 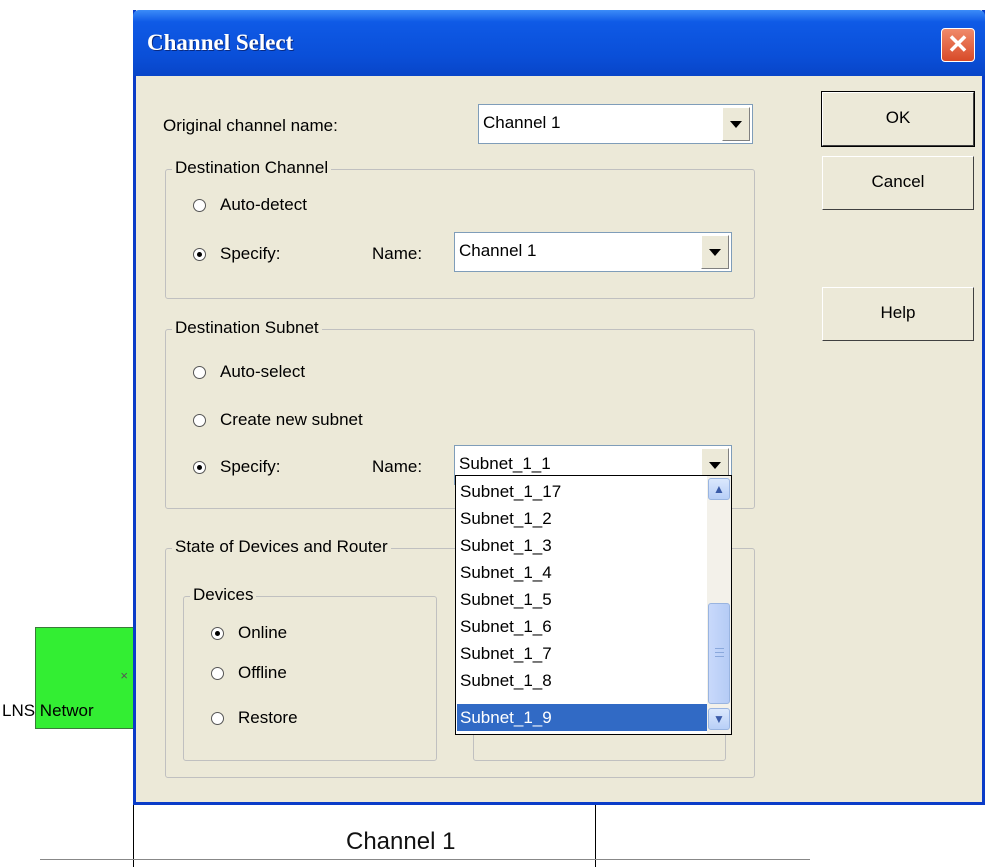 I want to click on radio-online: Online, so click(x=249, y=633).